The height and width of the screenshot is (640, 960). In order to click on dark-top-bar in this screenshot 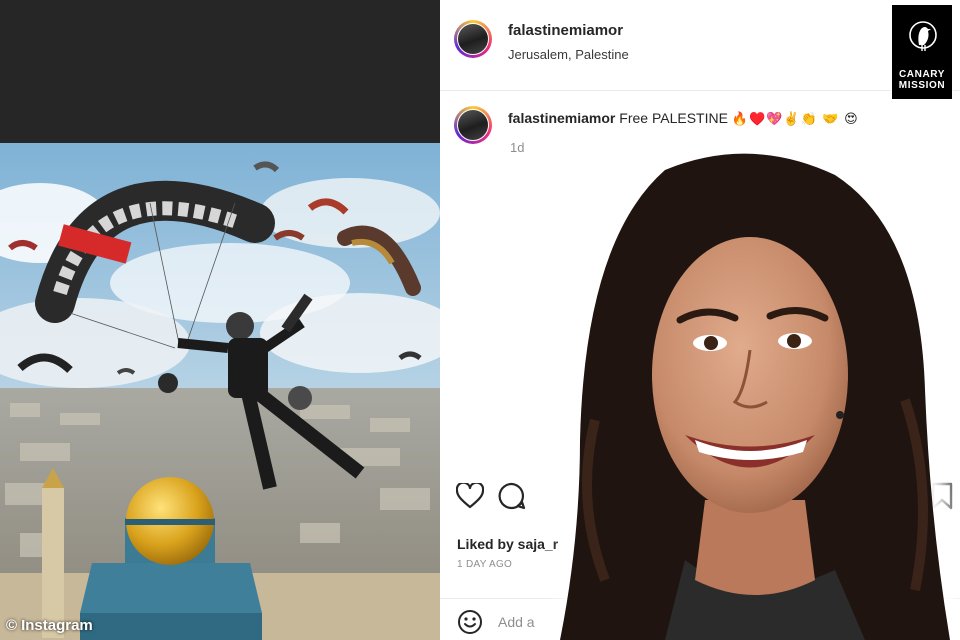, I will do `click(220, 71)`.